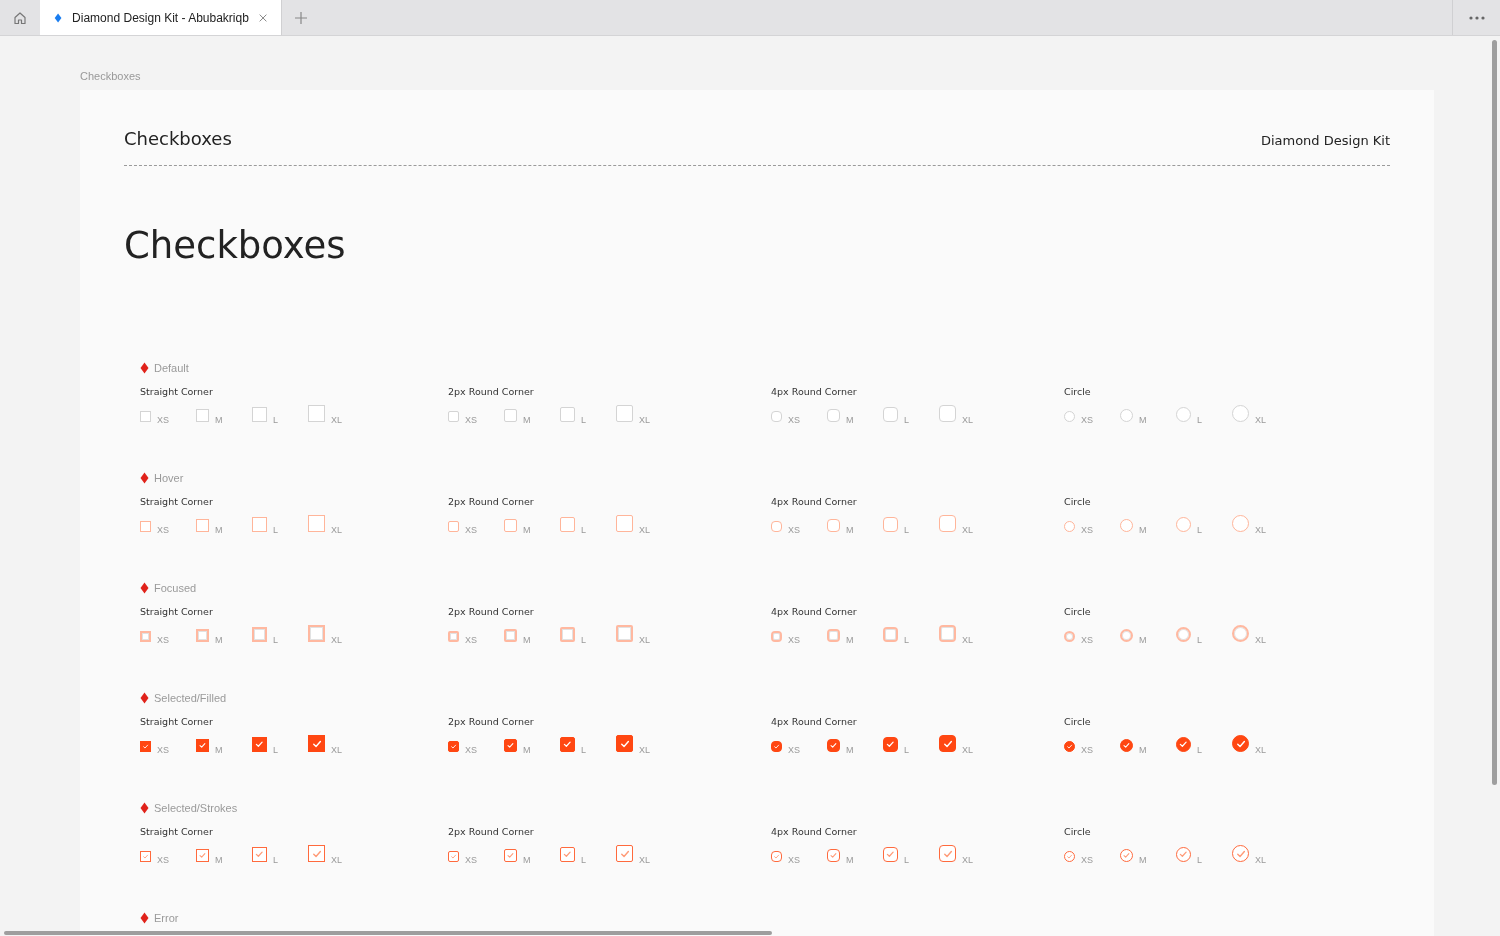 This screenshot has height=936, width=1500. I want to click on section-title: Hover, so click(169, 478).